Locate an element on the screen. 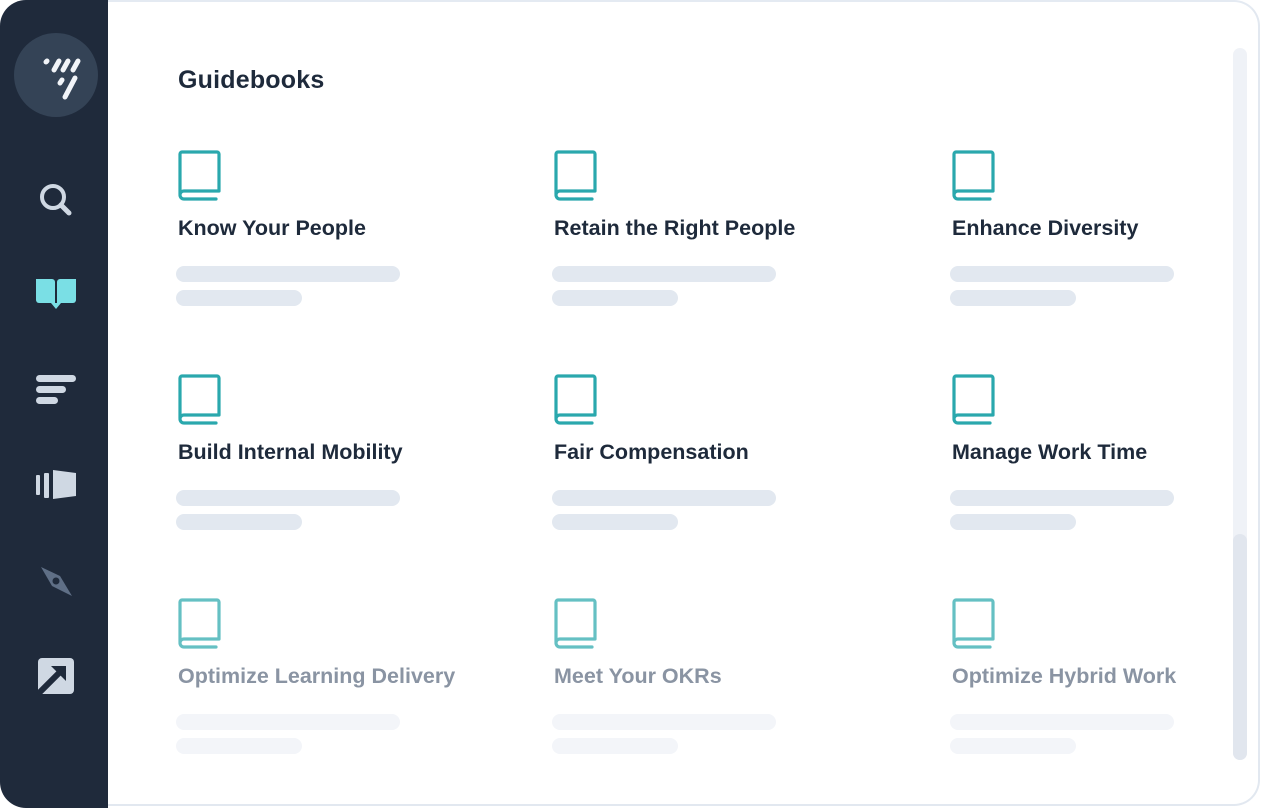  bars-icon is located at coordinates (56, 389).